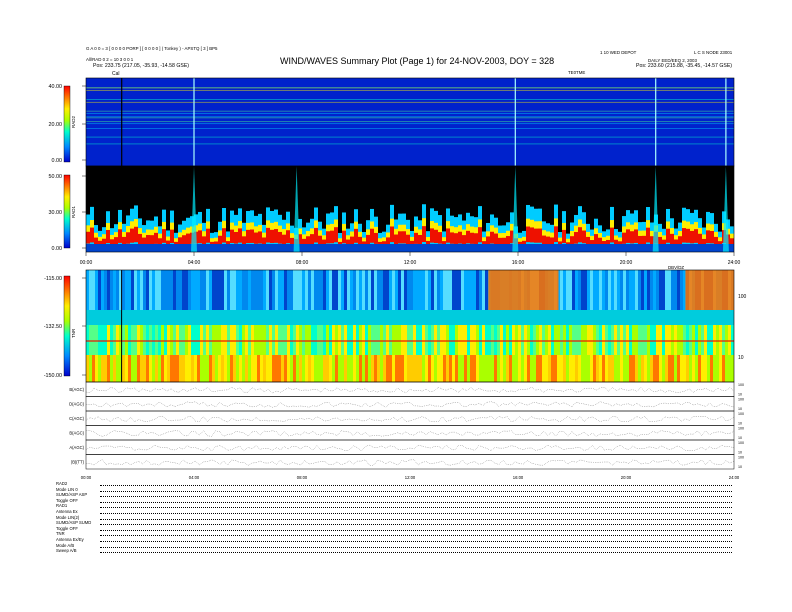 This screenshot has height=612, width=792. Describe the element at coordinates (62, 483) in the screenshot. I see `footer-row: RAD2` at that location.